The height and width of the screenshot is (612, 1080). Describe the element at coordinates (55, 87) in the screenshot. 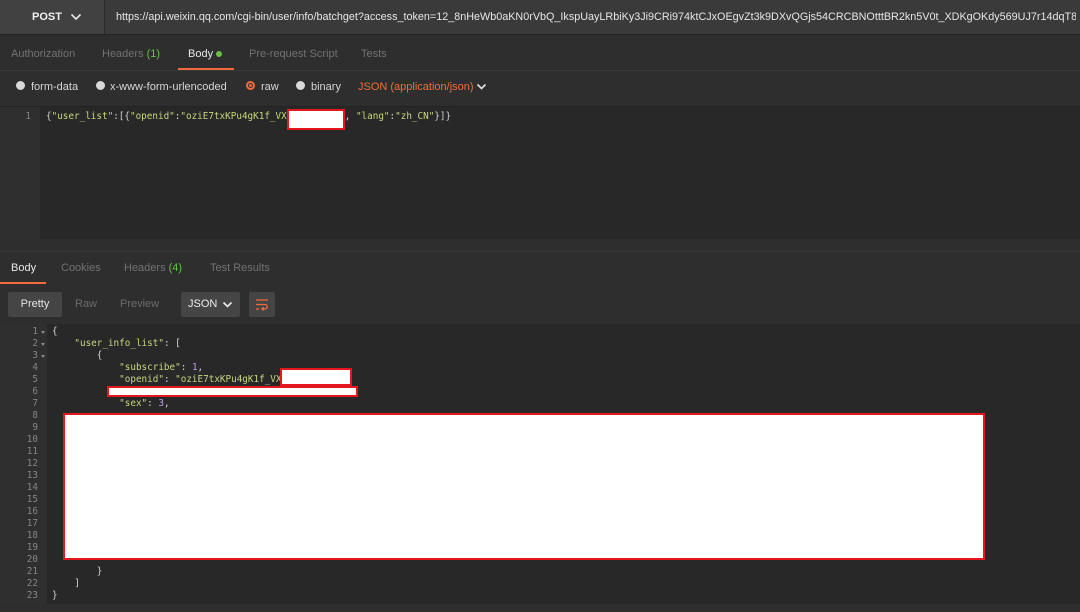

I see `radio-label: form-data` at that location.